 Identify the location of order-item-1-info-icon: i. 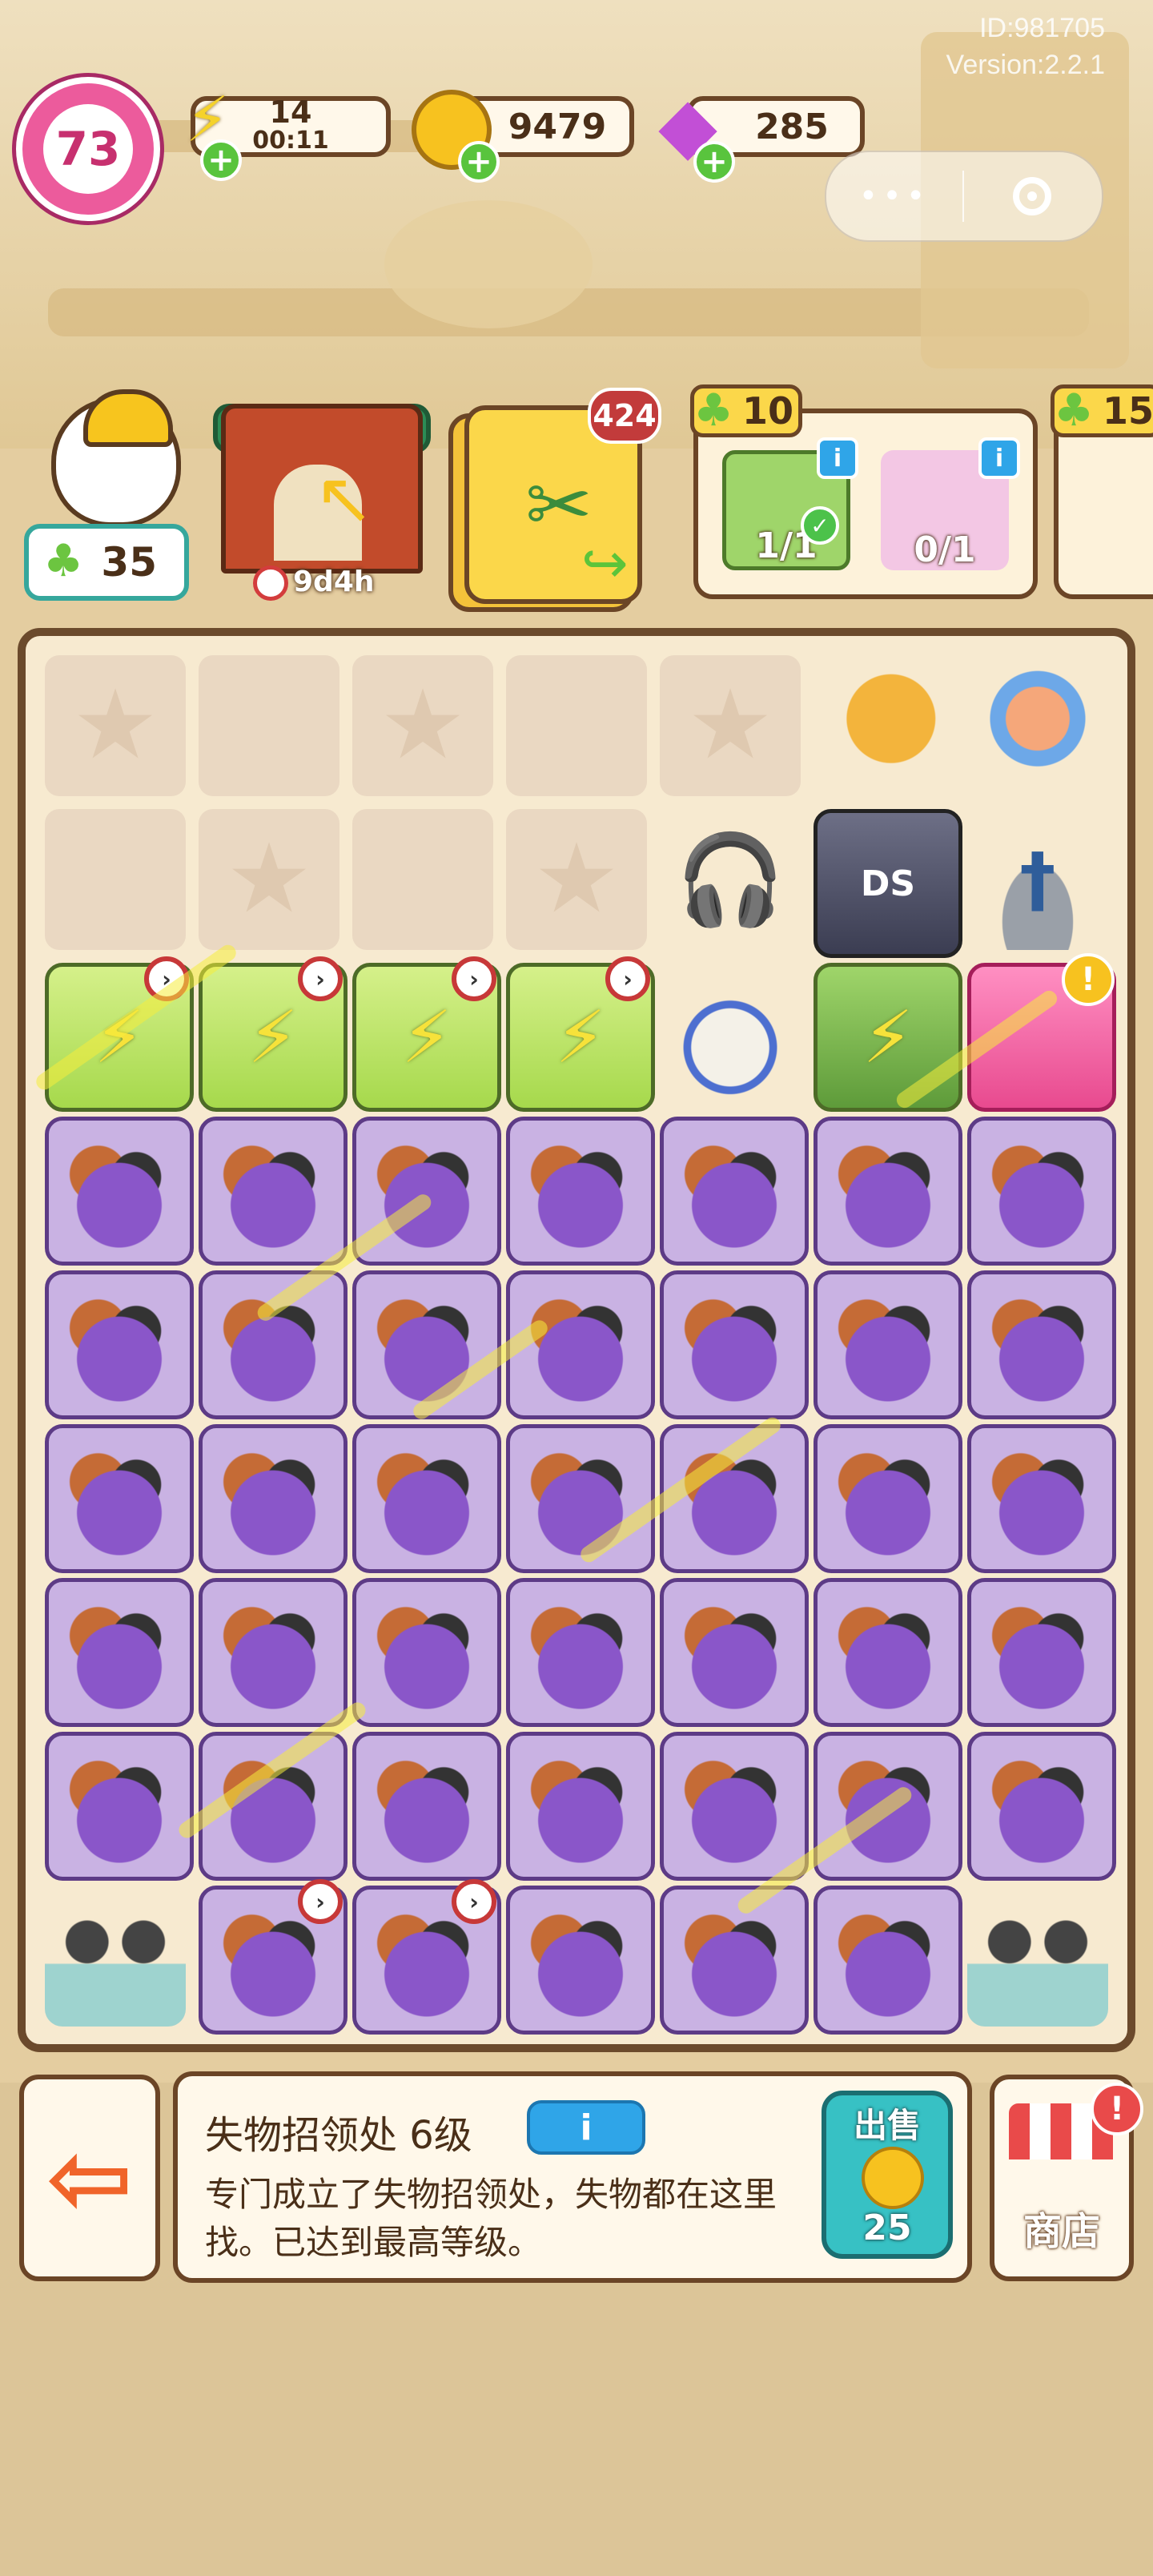
(837, 458).